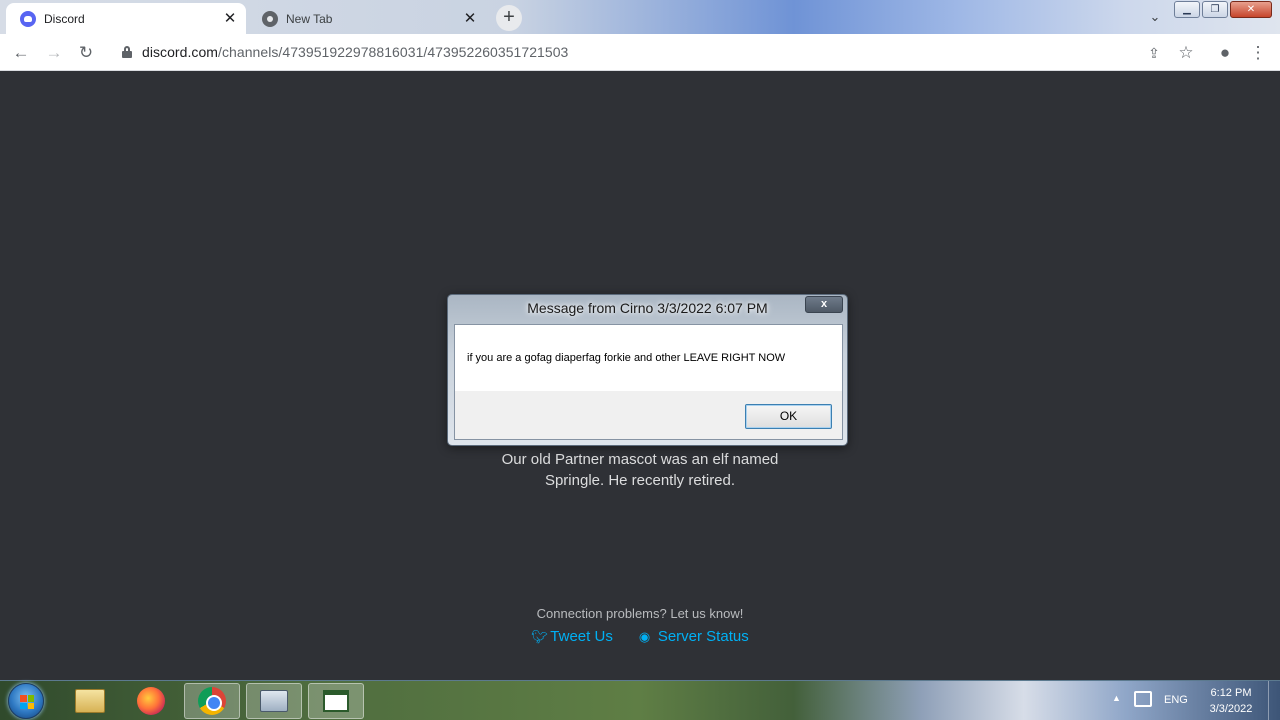 This screenshot has height=720, width=1280. I want to click on taskbar-explorer, so click(90, 701).